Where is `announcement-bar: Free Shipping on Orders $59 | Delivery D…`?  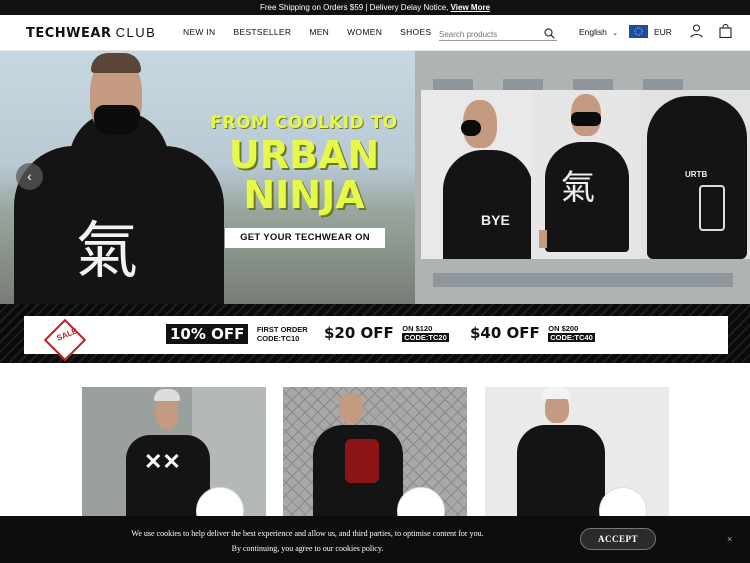 announcement-bar: Free Shipping on Orders $59 | Delivery D… is located at coordinates (375, 7).